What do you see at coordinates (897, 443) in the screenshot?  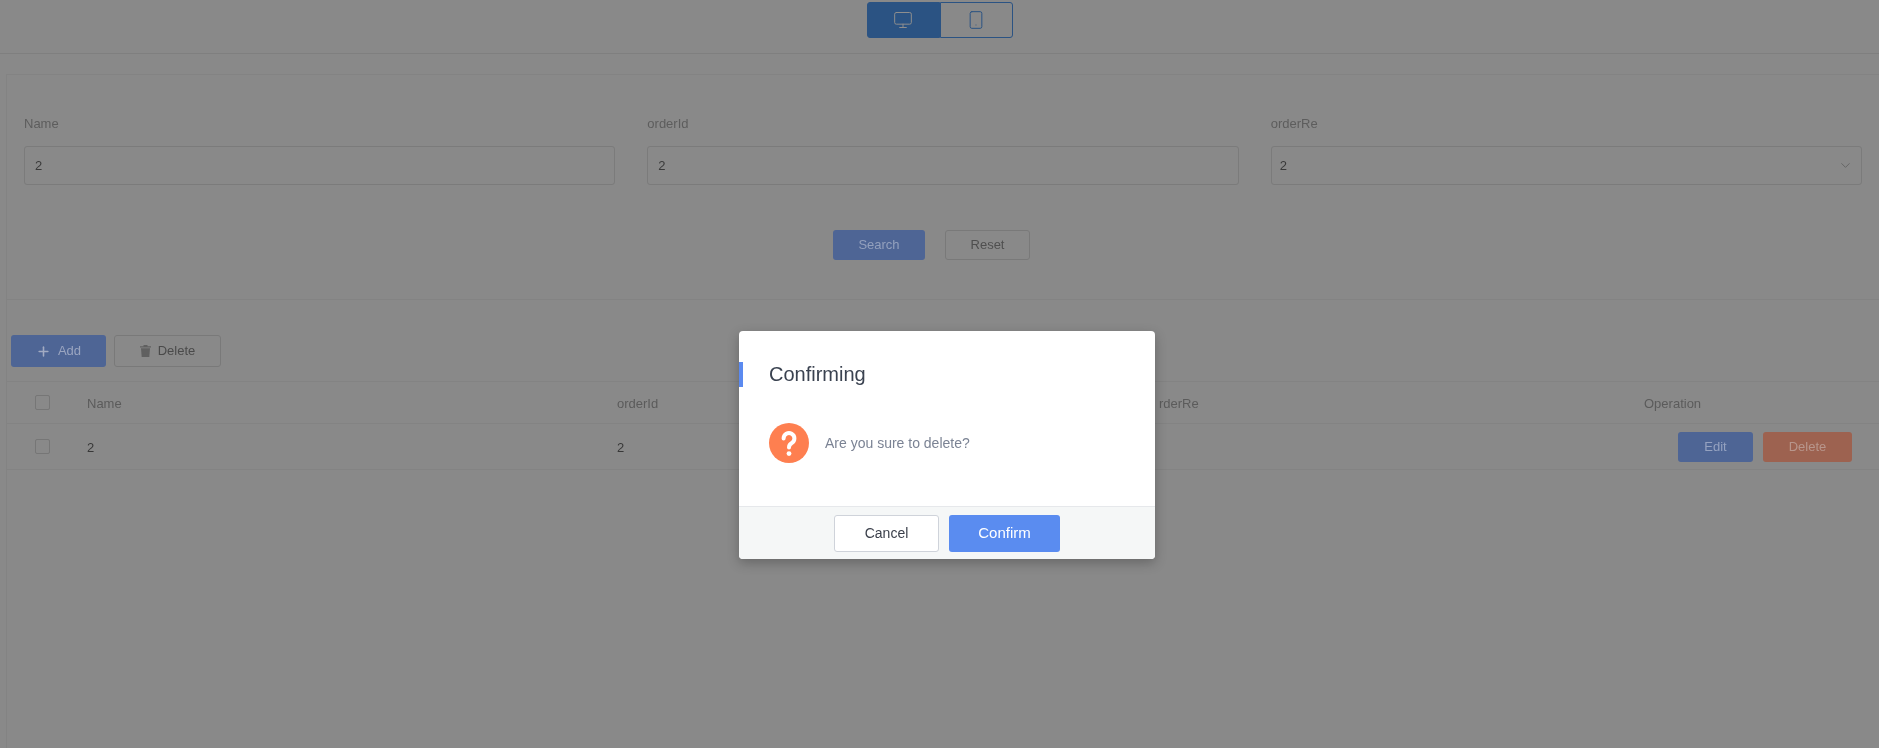 I see `dialog-message: Are you sure to delete?` at bounding box center [897, 443].